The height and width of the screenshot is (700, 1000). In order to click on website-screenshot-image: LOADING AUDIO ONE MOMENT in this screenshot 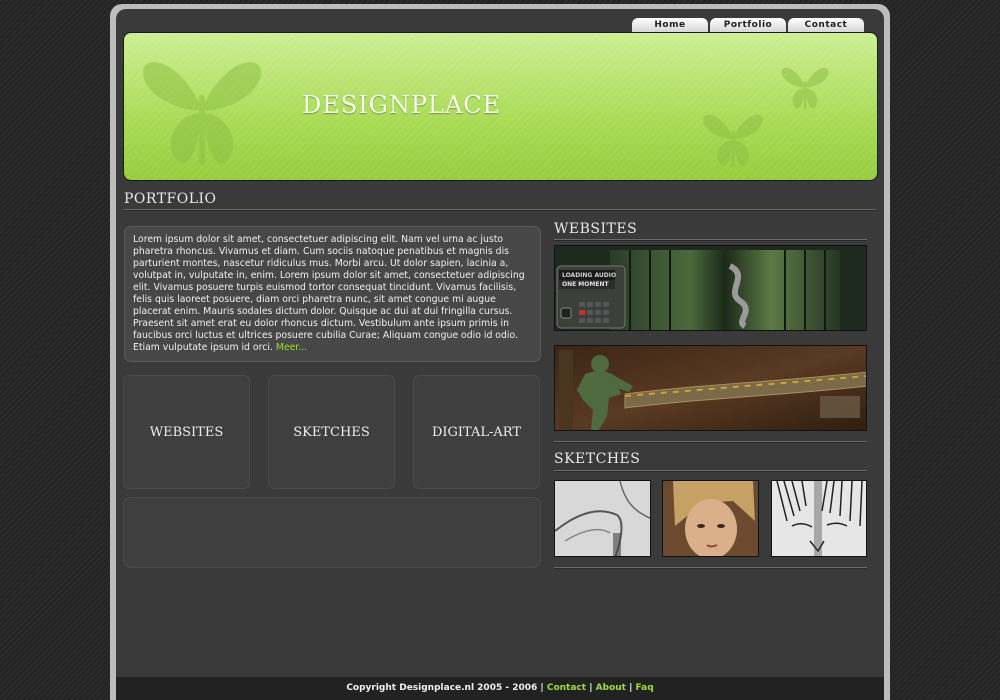, I will do `click(710, 288)`.